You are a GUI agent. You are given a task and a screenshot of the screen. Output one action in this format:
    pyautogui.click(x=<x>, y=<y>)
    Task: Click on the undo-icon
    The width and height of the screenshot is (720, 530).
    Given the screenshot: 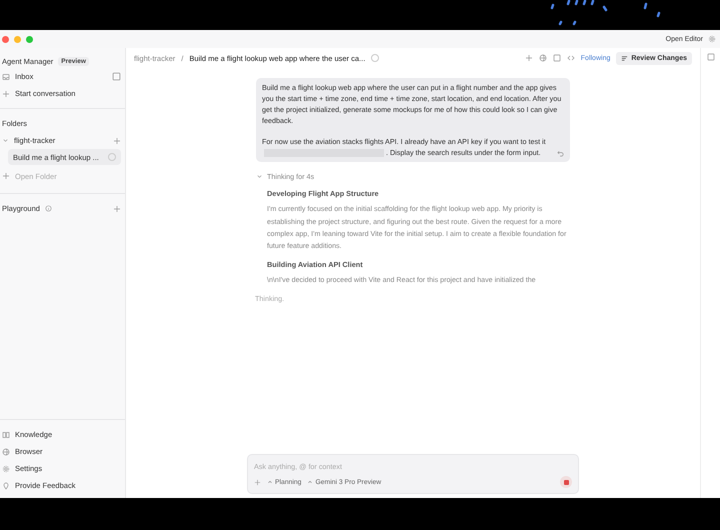 What is the action you would take?
    pyautogui.click(x=560, y=154)
    